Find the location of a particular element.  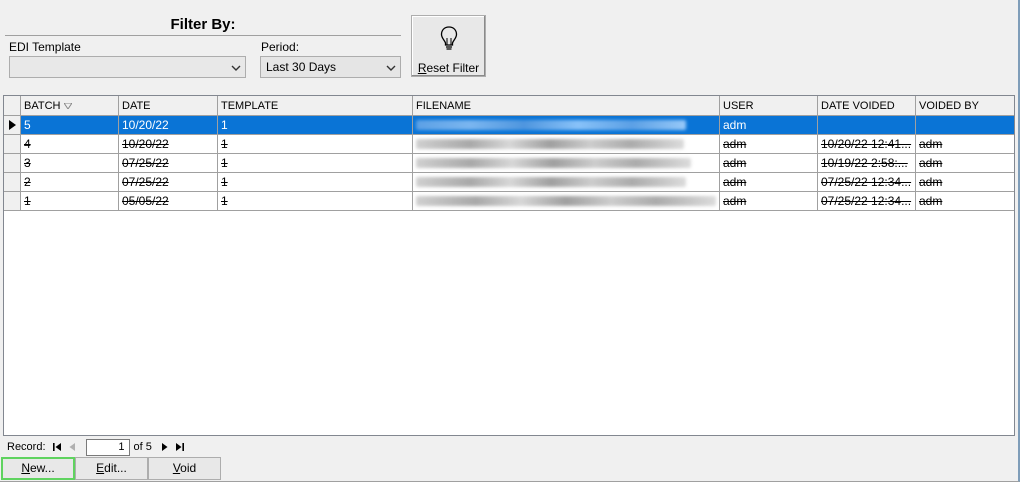

cell-batch: 5 is located at coordinates (70, 125).